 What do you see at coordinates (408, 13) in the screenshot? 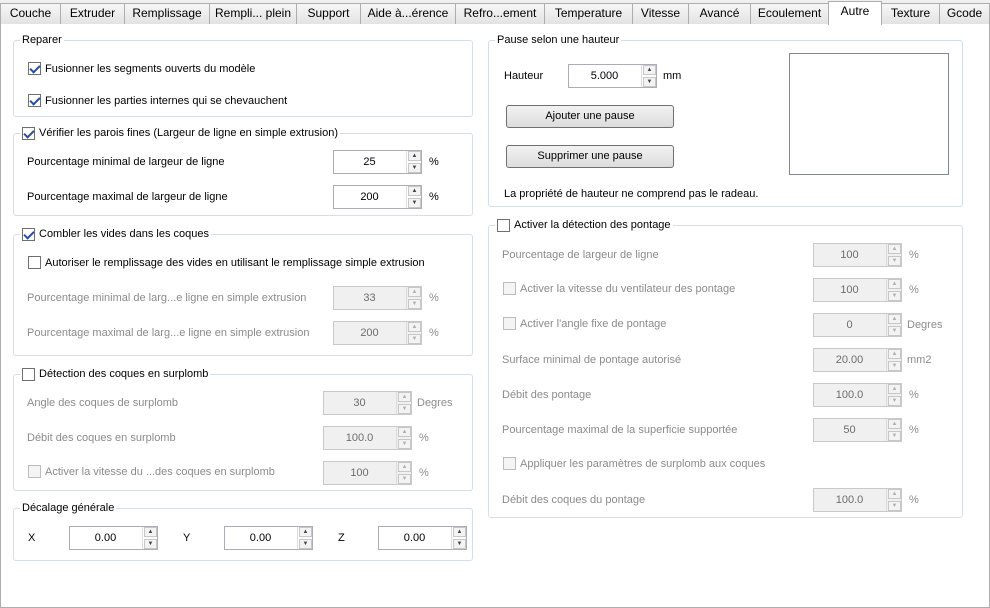
I see `tab-aide-adherence: Aide à...érence` at bounding box center [408, 13].